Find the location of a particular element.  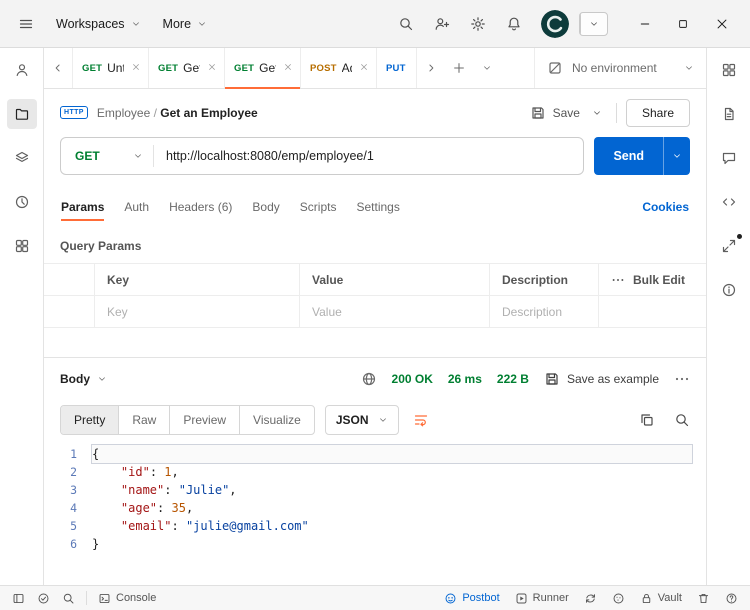

tab-scripts: Scripts is located at coordinates (318, 206).